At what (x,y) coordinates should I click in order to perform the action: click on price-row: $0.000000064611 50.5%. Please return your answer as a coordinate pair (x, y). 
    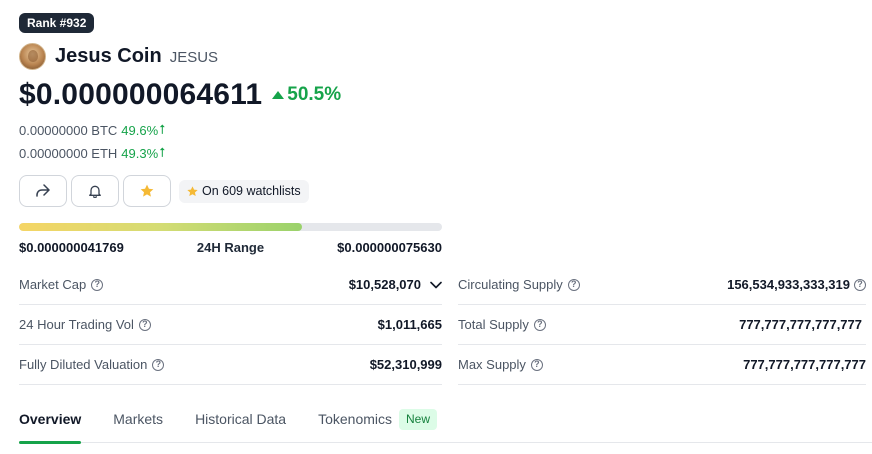
    Looking at the image, I should click on (180, 95).